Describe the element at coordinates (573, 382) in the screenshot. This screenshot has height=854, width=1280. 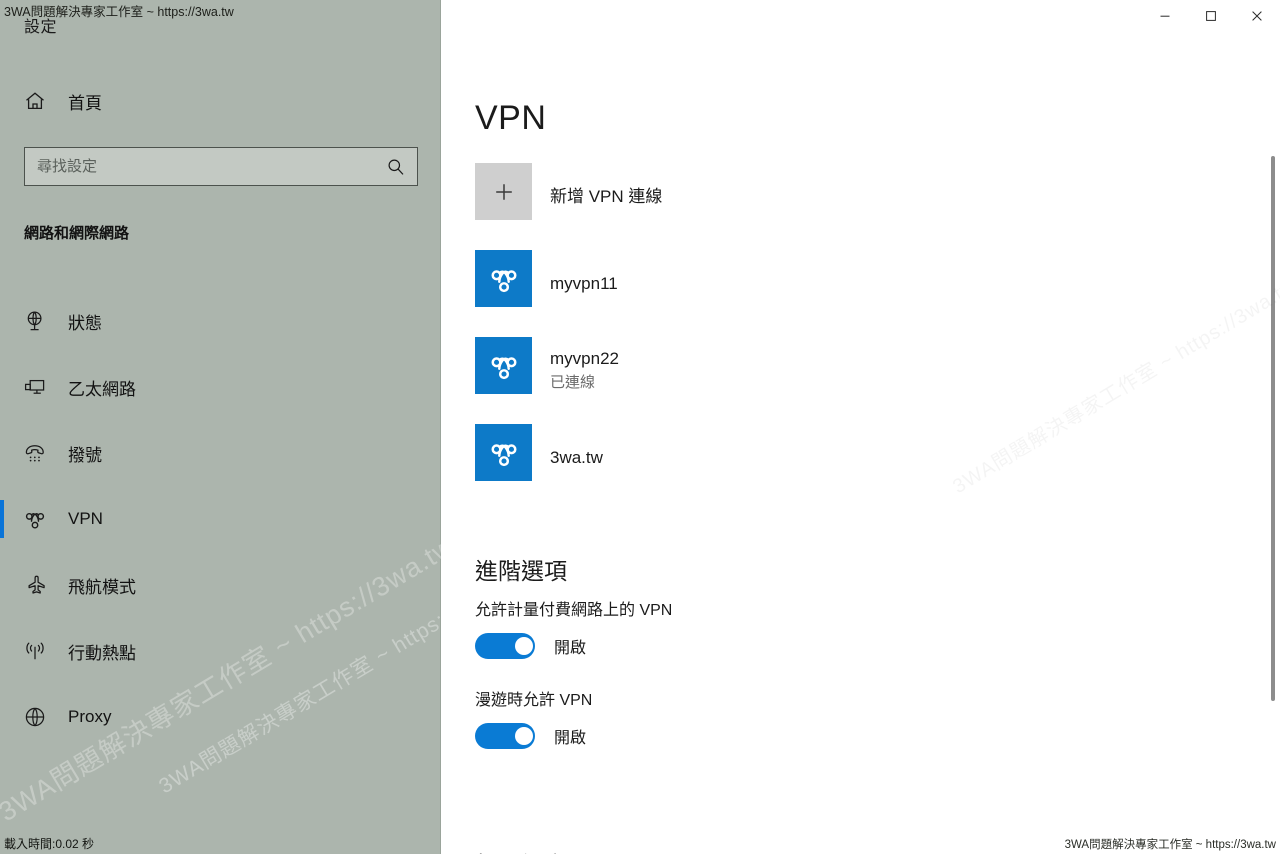
I see `status-badge: 已連線` at that location.